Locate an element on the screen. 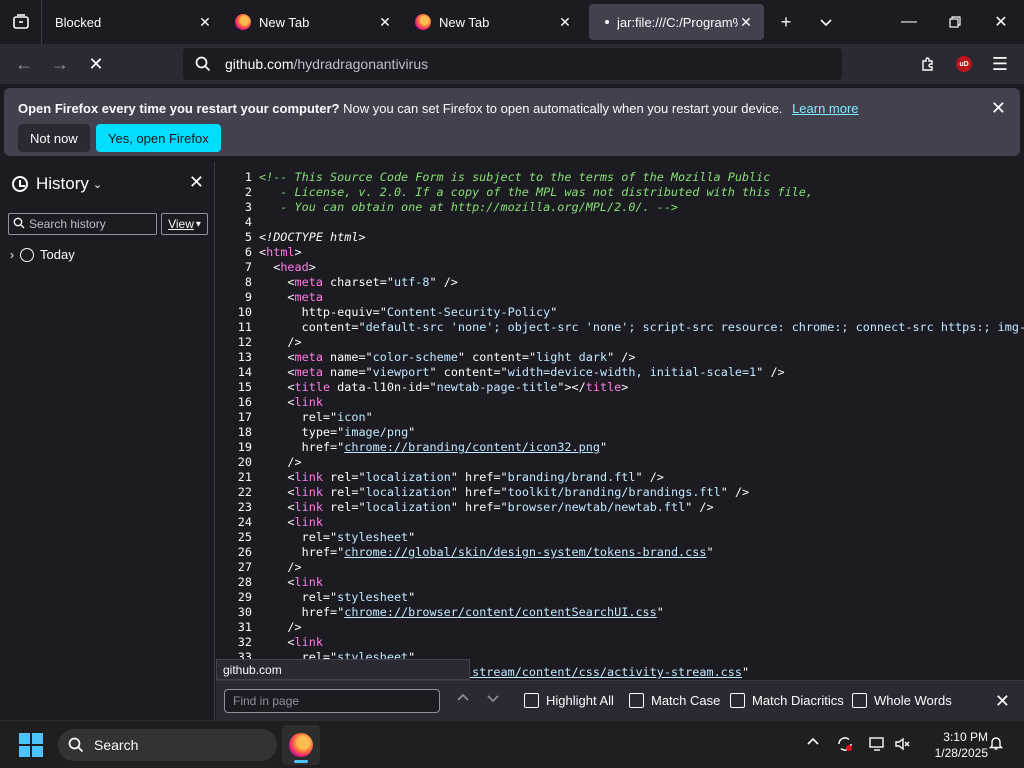 Image resolution: width=1024 pixels, height=768 pixels. source-token: name is located at coordinates (340, 357).